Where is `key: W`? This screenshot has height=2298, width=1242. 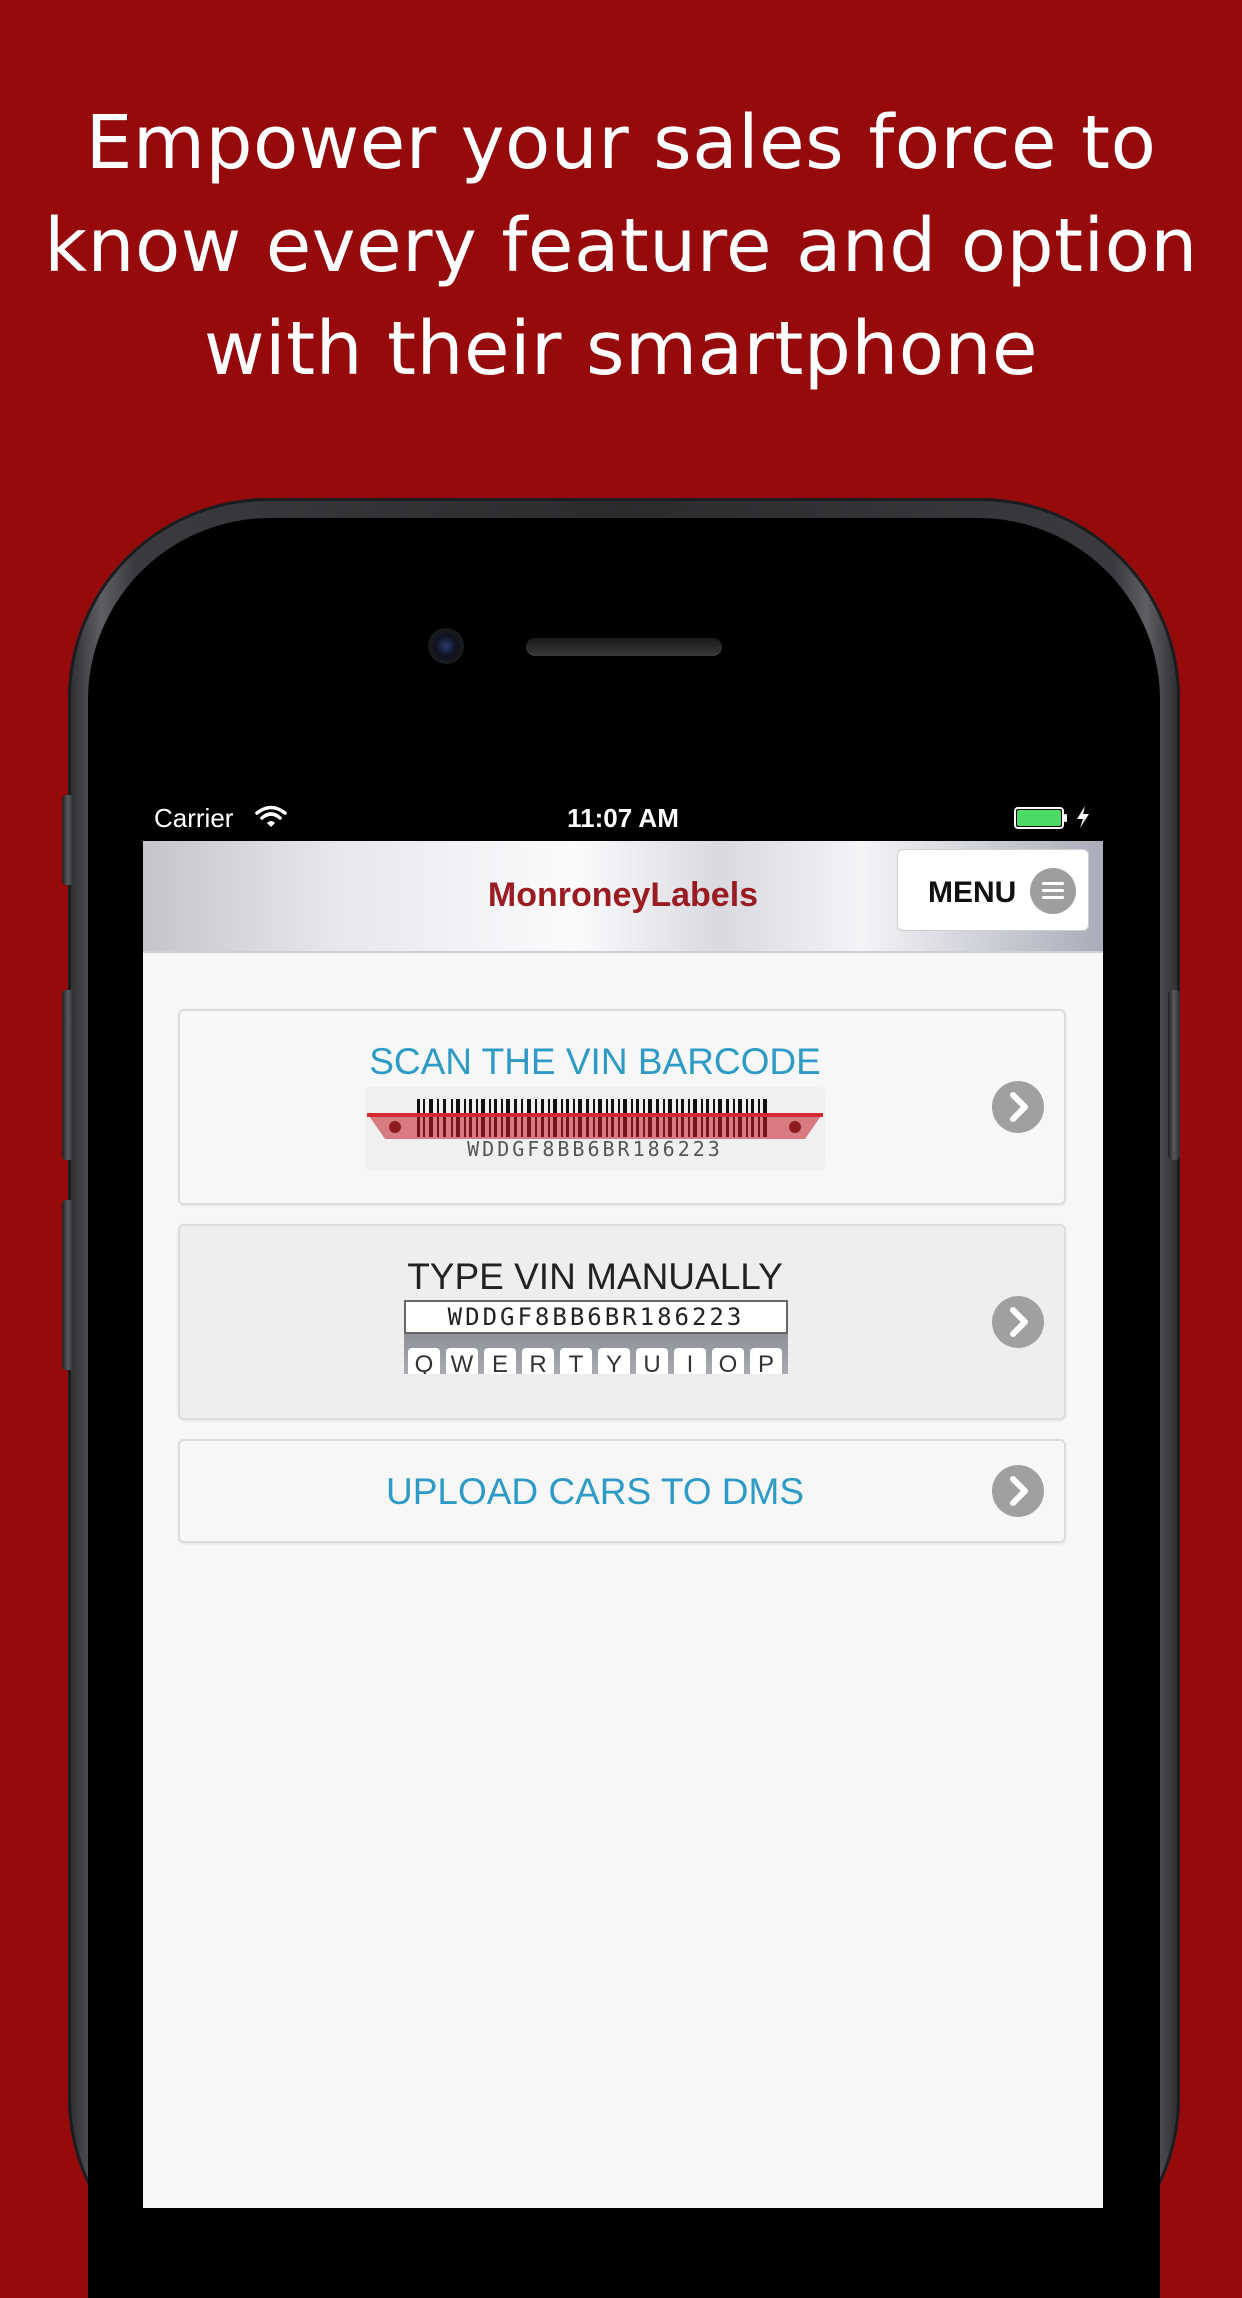
key: W is located at coordinates (462, 1361).